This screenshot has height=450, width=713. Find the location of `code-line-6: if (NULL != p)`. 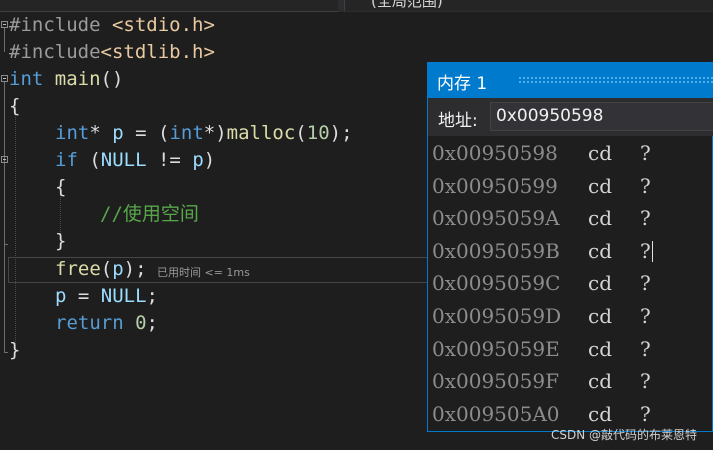

code-line-6: if (NULL != p) is located at coordinates (135, 160).